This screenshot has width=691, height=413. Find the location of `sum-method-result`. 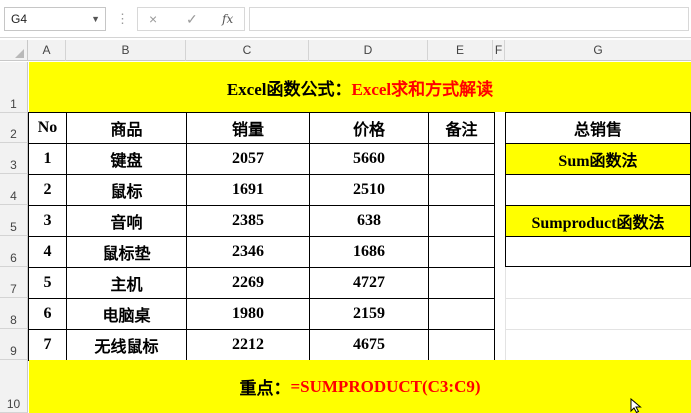

sum-method-result is located at coordinates (598, 190).